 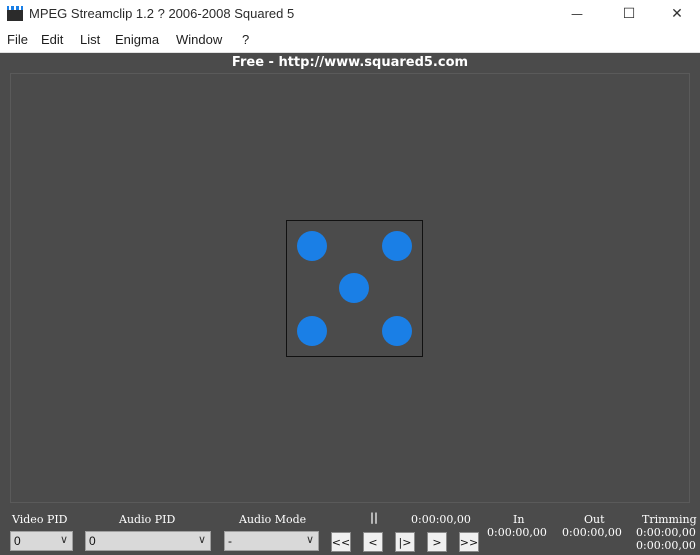 What do you see at coordinates (52, 39) in the screenshot?
I see `menu-edit: Edit` at bounding box center [52, 39].